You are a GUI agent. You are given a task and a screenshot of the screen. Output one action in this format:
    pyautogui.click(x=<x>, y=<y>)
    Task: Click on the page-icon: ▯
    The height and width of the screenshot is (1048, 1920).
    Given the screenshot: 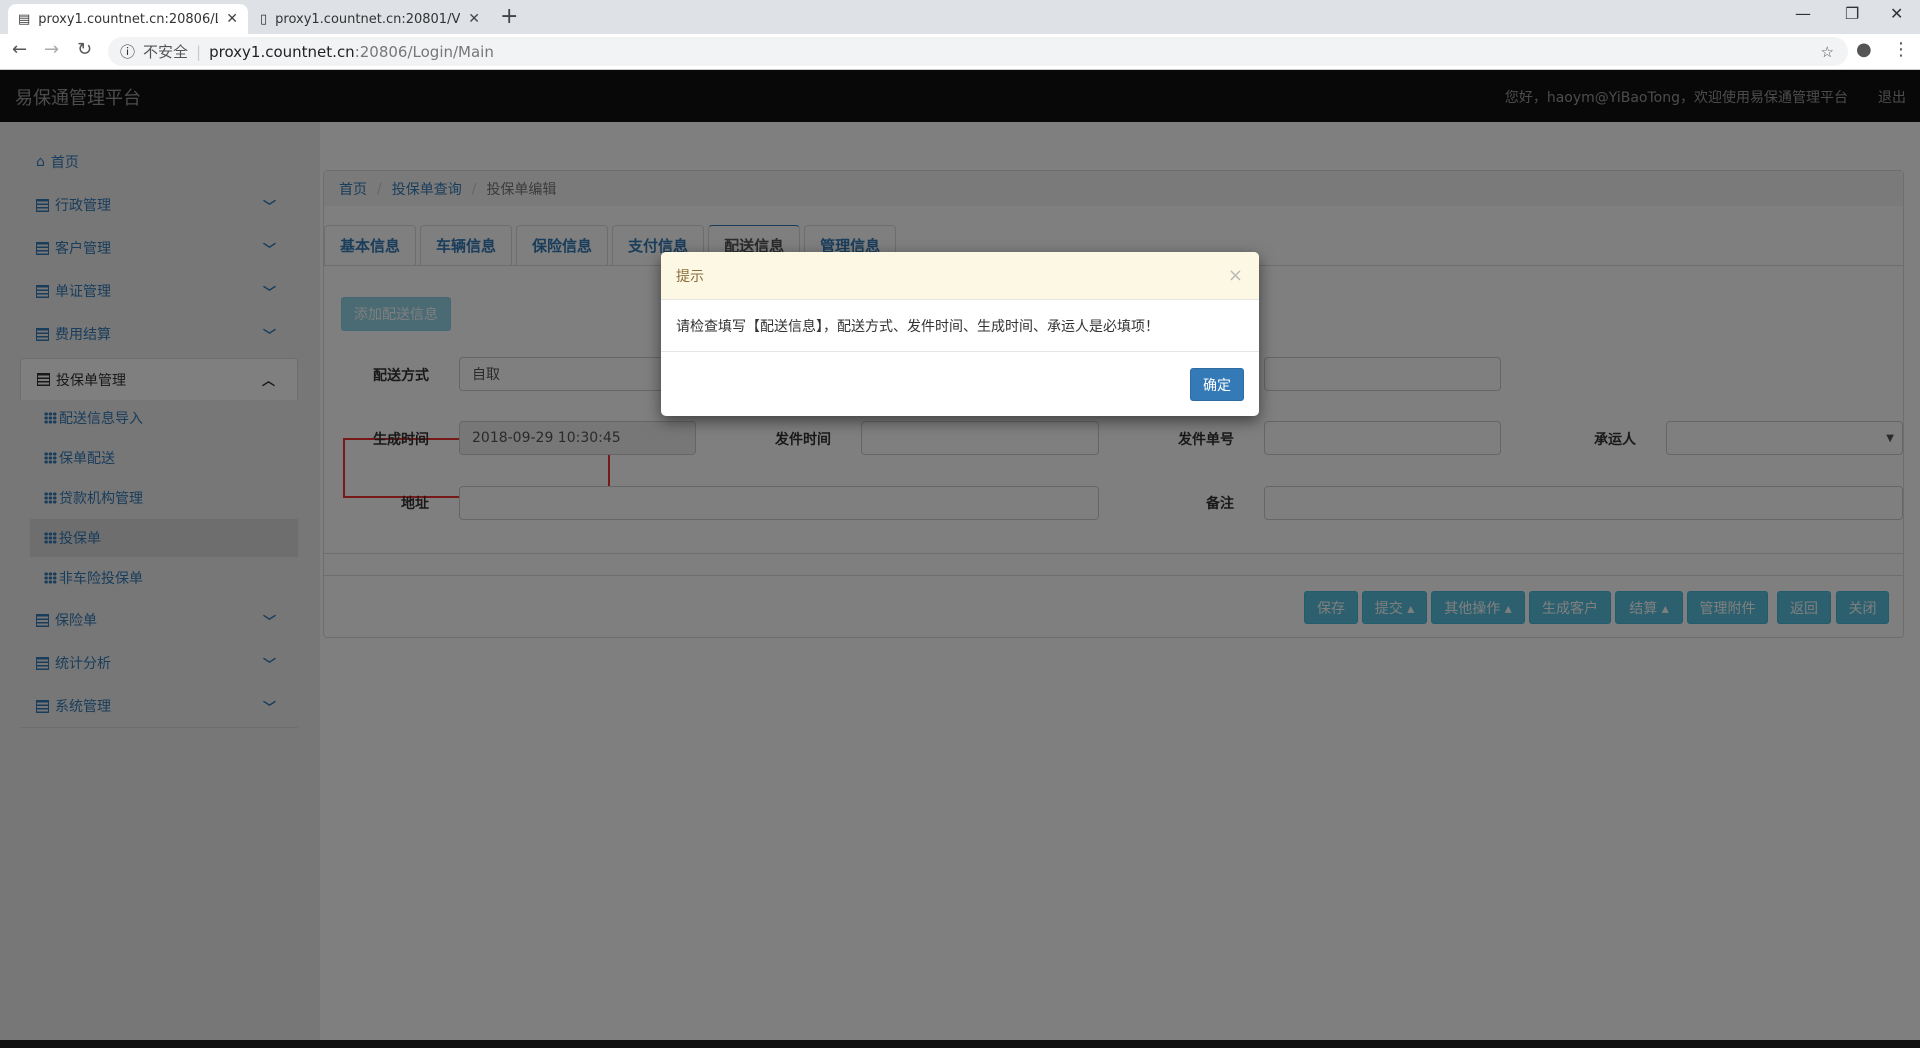 What is the action you would take?
    pyautogui.click(x=264, y=19)
    